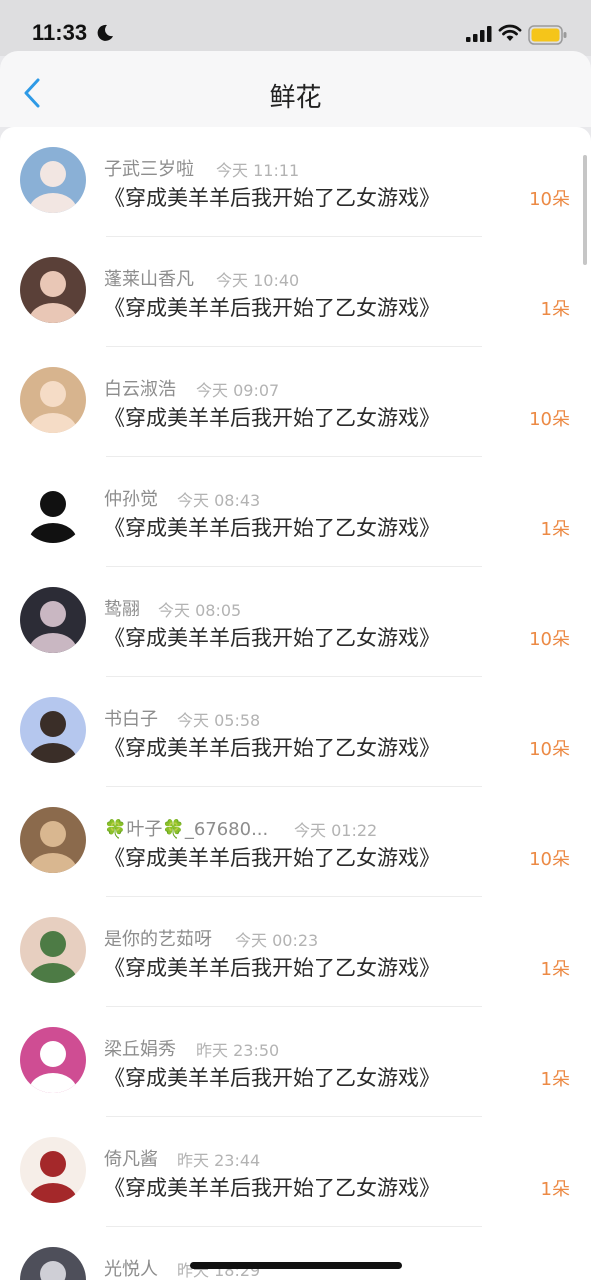  I want to click on gift-time: 昨天 23:44, so click(219, 1160).